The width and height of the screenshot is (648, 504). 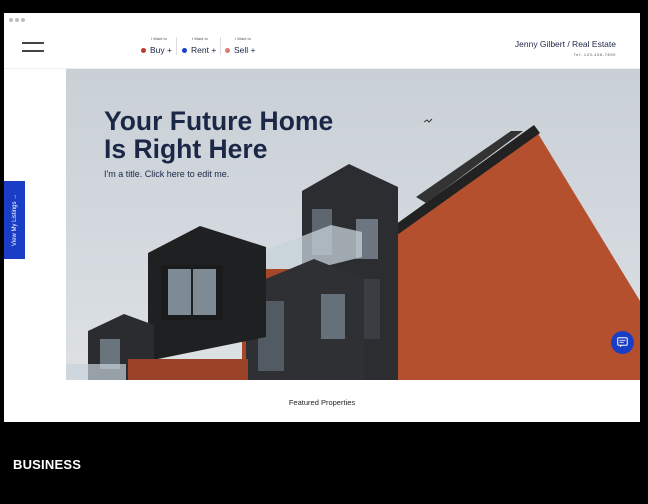 I want to click on browser-chrome, so click(x=322, y=20).